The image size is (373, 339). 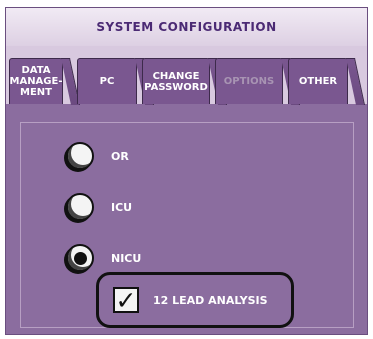 What do you see at coordinates (120, 156) in the screenshot?
I see `radio-label-or: OR` at bounding box center [120, 156].